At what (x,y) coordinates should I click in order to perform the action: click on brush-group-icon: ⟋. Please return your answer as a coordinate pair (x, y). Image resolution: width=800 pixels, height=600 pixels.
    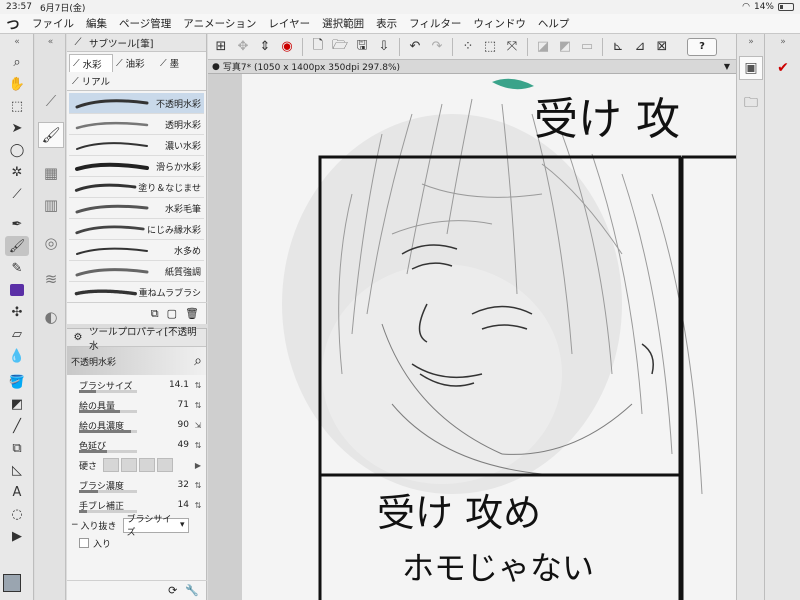
    Looking at the image, I should click on (51, 101).